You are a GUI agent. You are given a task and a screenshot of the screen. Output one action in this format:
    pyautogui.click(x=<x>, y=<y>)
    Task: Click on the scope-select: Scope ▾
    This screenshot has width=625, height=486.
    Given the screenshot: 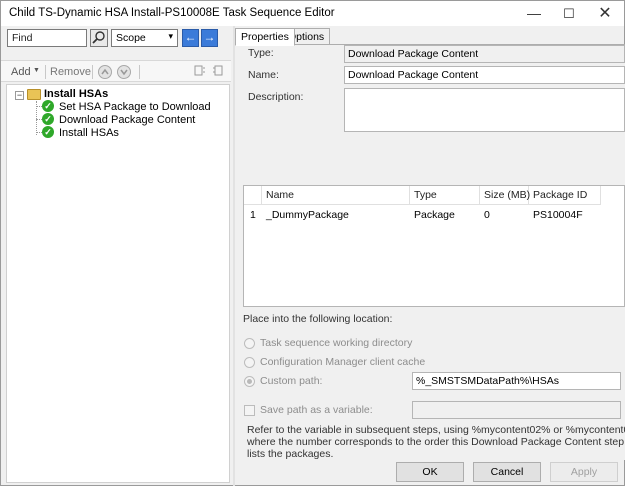 What is the action you would take?
    pyautogui.click(x=144, y=38)
    